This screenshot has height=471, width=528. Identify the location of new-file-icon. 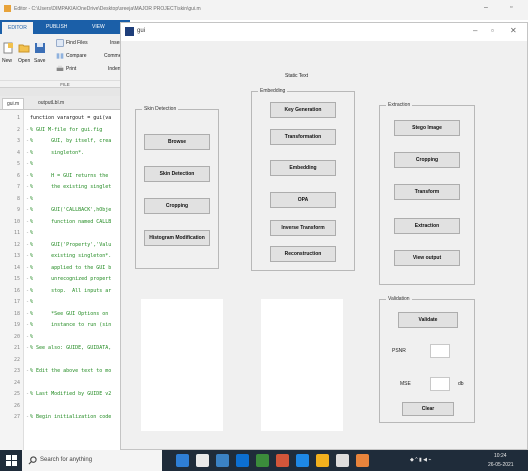
(8, 48).